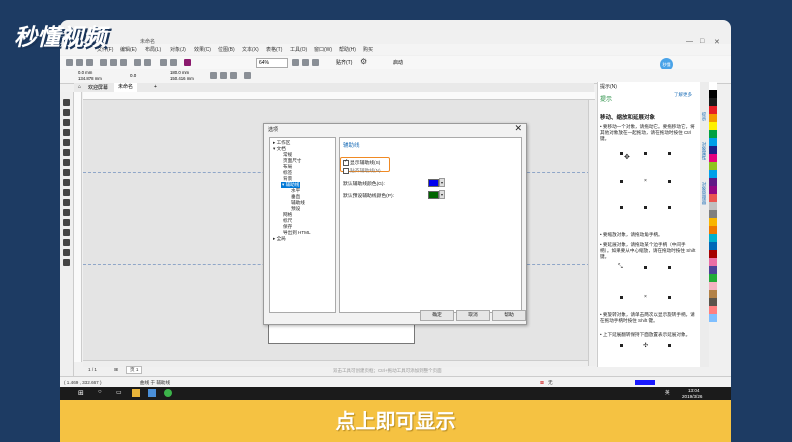  I want to click on side-tab-hints: 提示, so click(704, 116).